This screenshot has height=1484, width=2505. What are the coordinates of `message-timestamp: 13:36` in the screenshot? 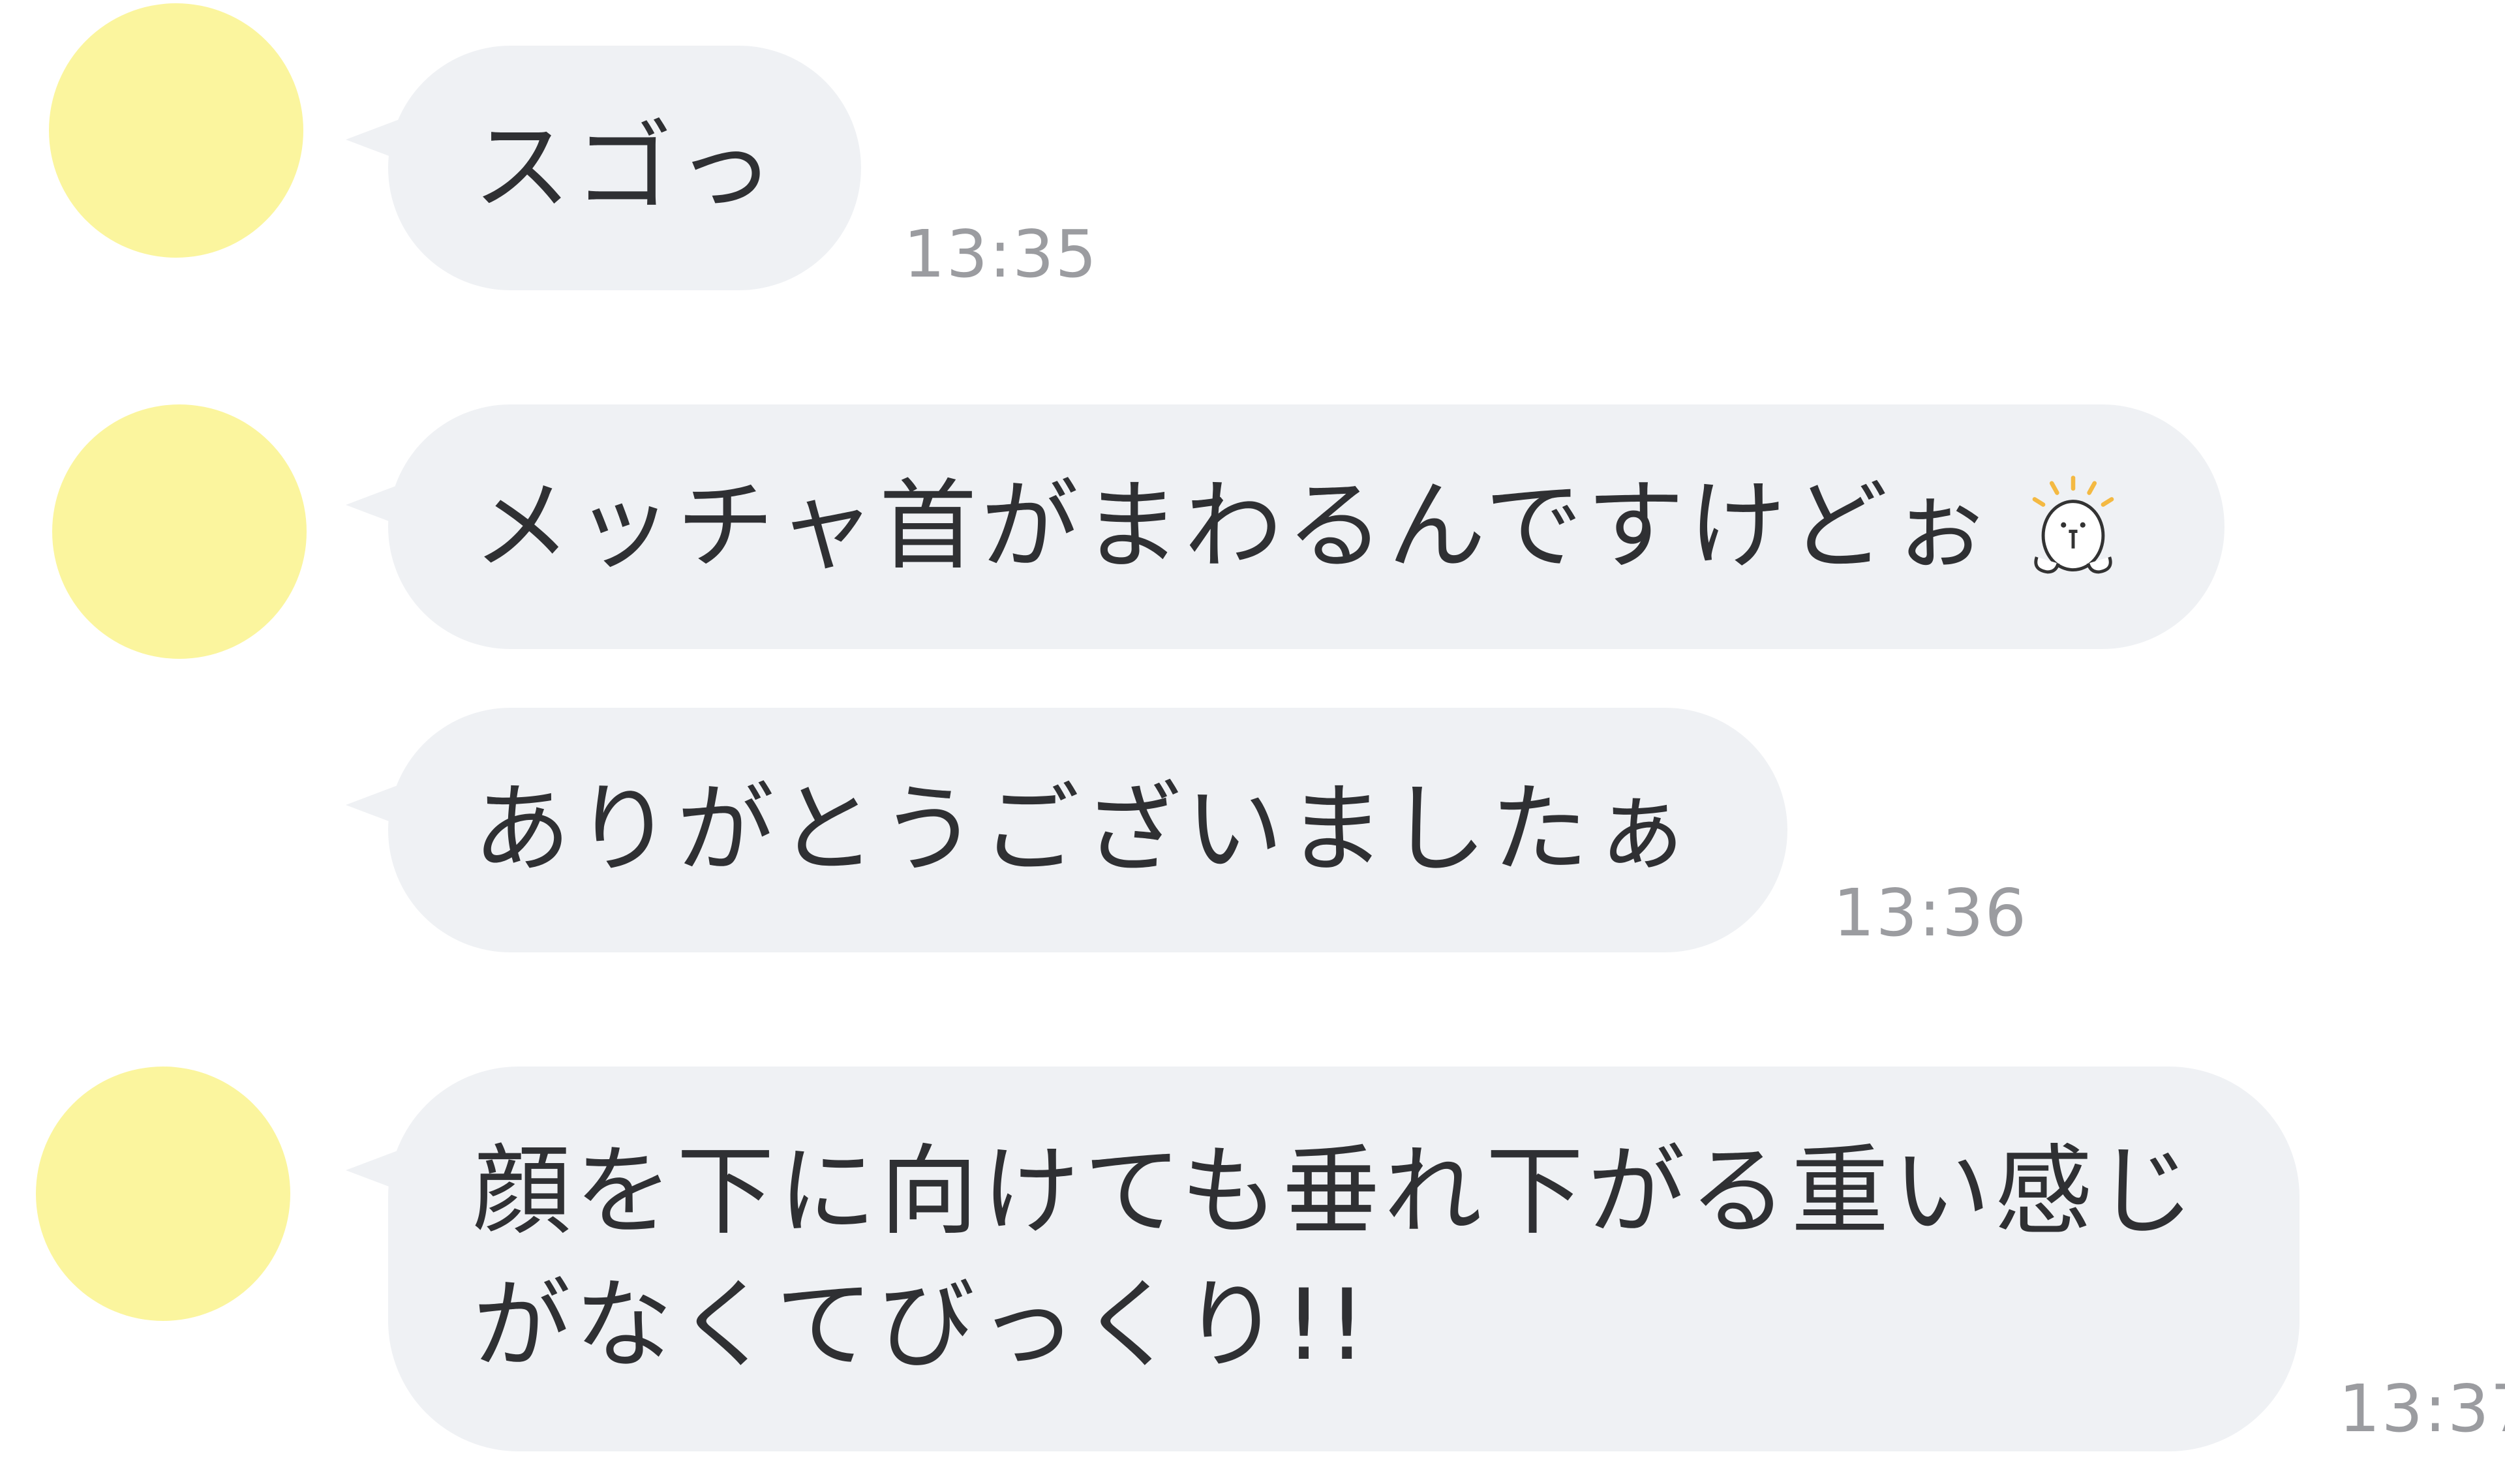 It's located at (1931, 913).